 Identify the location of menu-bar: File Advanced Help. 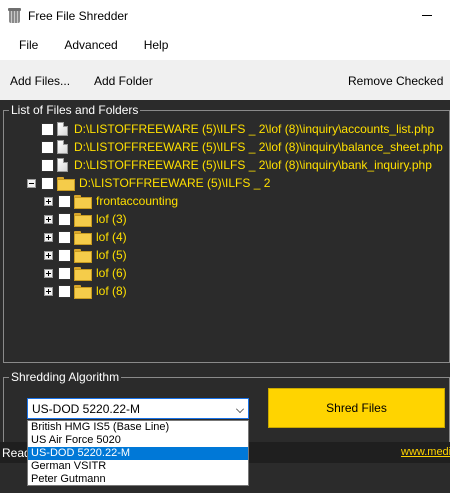
(225, 45).